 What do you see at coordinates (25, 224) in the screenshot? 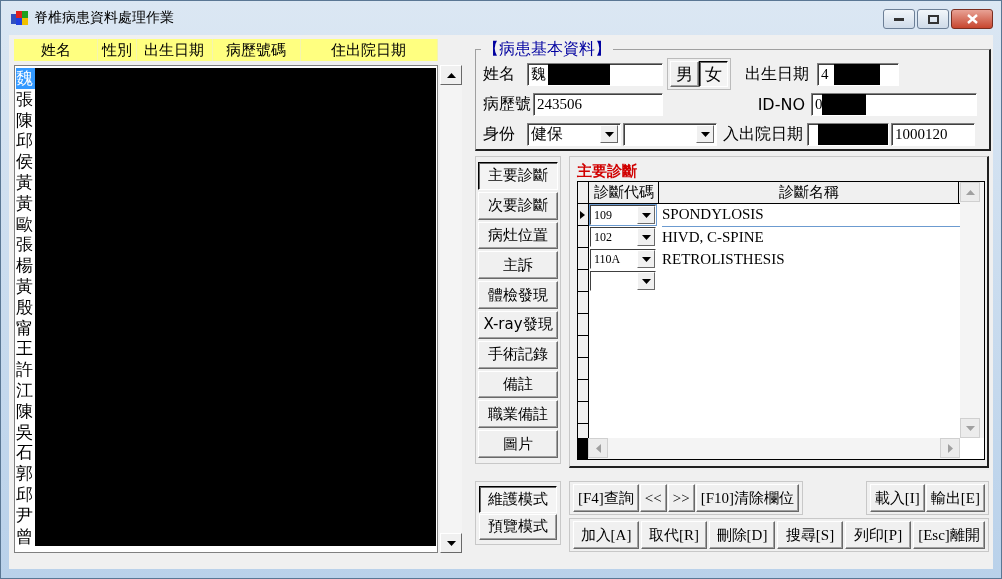
I see `patient-name-cell: 歐` at bounding box center [25, 224].